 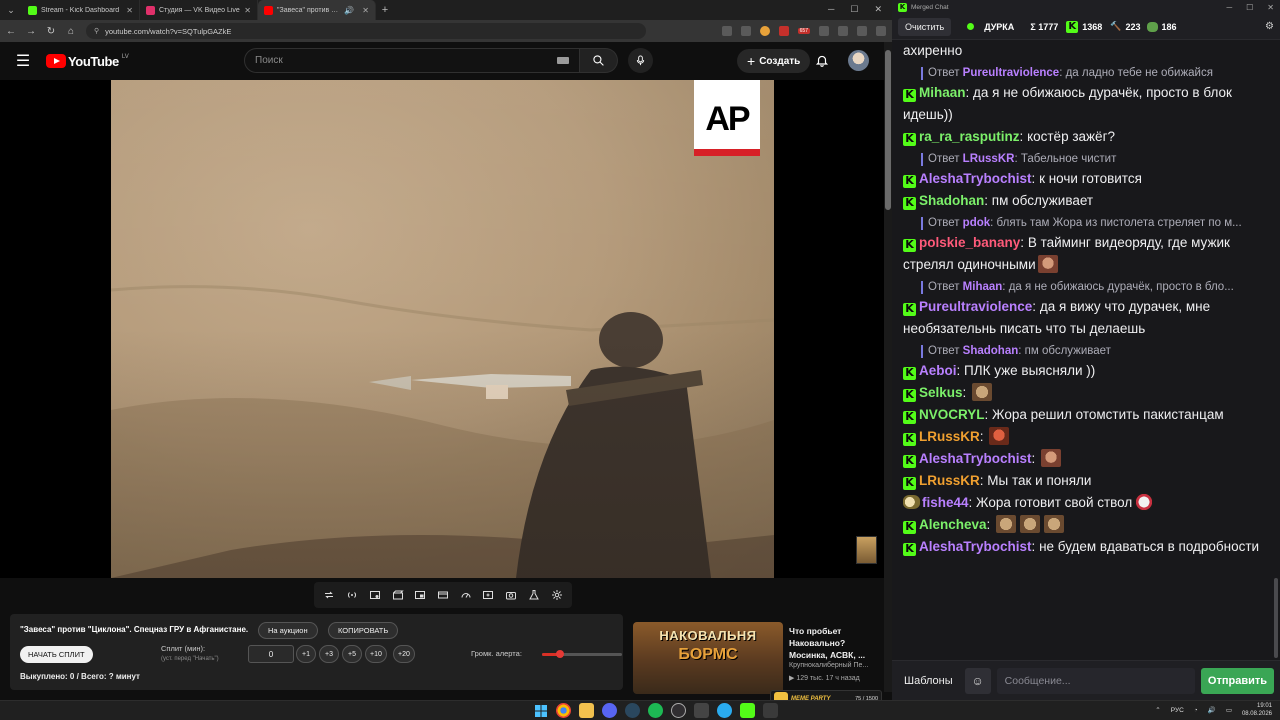 What do you see at coordinates (747, 710) in the screenshot?
I see `kick-taskbar-icon` at bounding box center [747, 710].